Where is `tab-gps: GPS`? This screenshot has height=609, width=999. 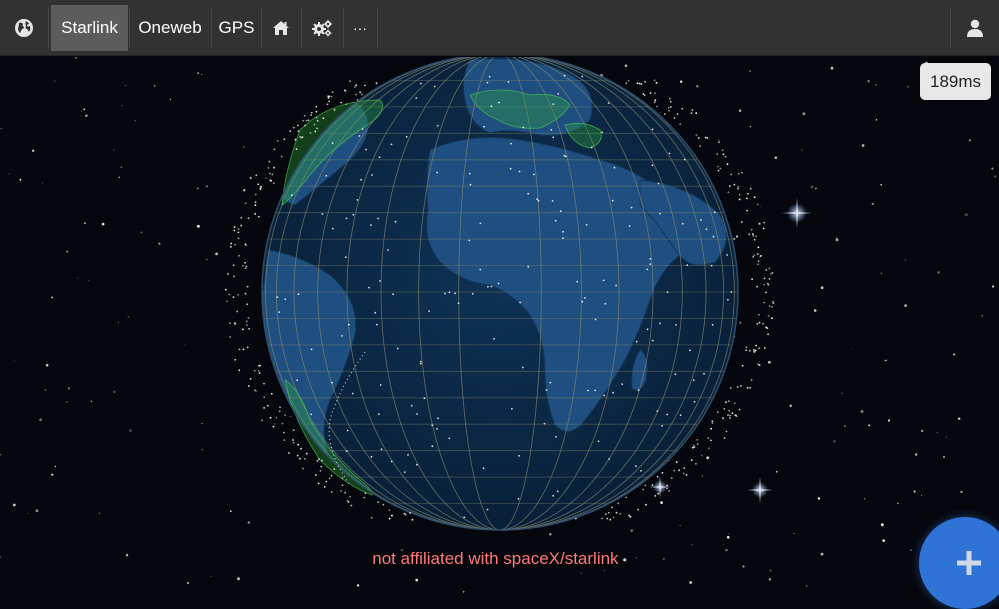 tab-gps: GPS is located at coordinates (236, 28).